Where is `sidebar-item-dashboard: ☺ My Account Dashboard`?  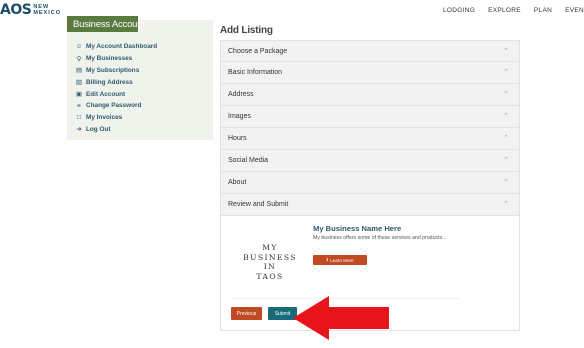 sidebar-item-dashboard: ☺ My Account Dashboard is located at coordinates (116, 47).